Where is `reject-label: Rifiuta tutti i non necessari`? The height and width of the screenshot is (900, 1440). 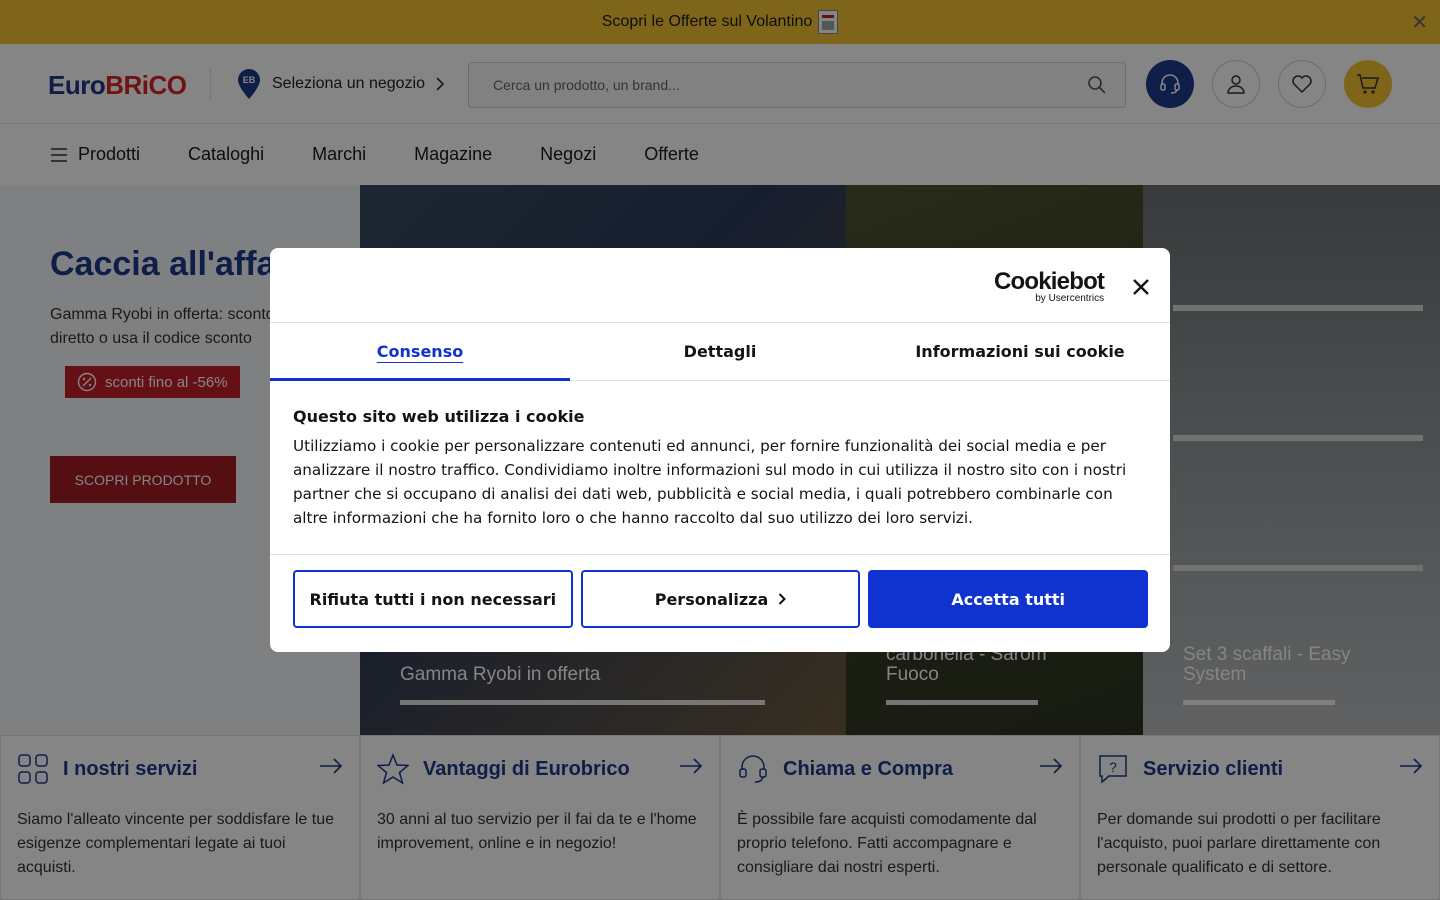 reject-label: Rifiuta tutti i non necessari is located at coordinates (433, 599).